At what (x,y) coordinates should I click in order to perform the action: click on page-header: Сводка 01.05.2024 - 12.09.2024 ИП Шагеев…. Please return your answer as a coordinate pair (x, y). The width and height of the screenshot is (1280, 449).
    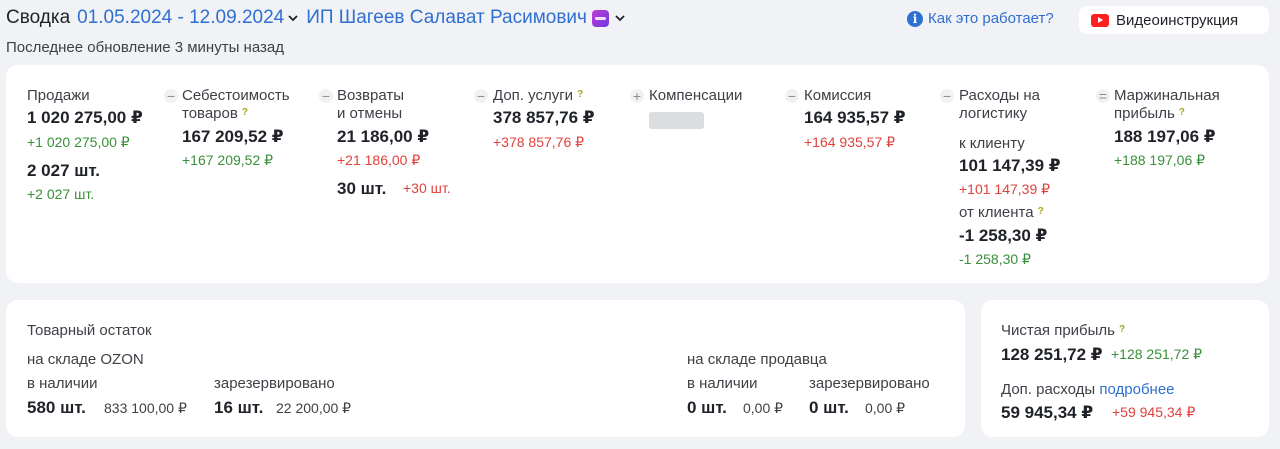
    Looking at the image, I should click on (319, 18).